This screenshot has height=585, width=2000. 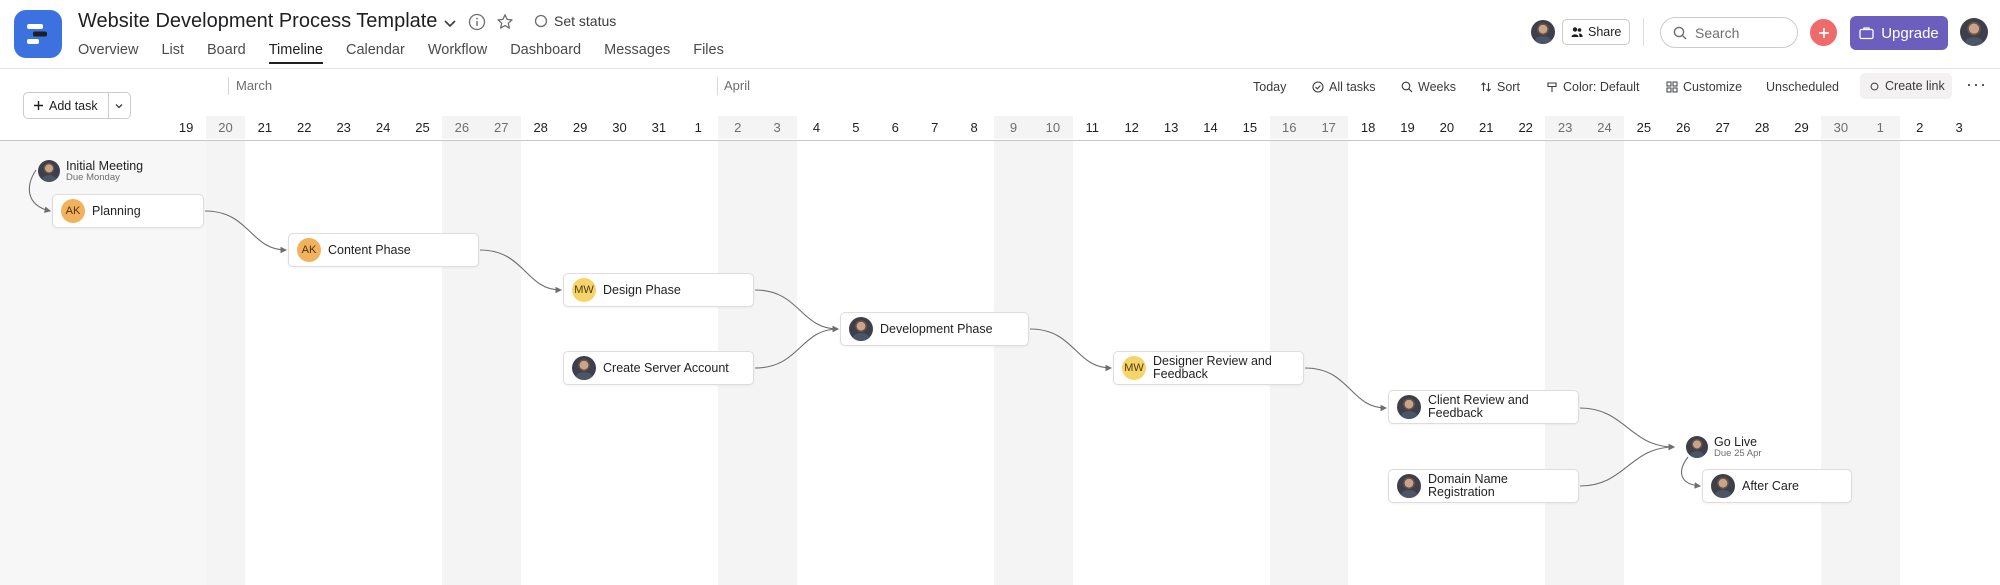 I want to click on check-circle-icon, so click(x=1318, y=87).